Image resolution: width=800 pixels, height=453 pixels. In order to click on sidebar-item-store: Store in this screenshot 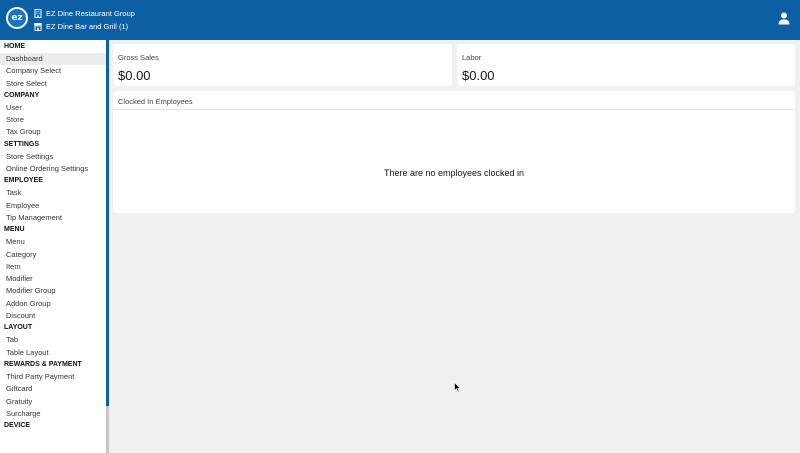, I will do `click(53, 120)`.